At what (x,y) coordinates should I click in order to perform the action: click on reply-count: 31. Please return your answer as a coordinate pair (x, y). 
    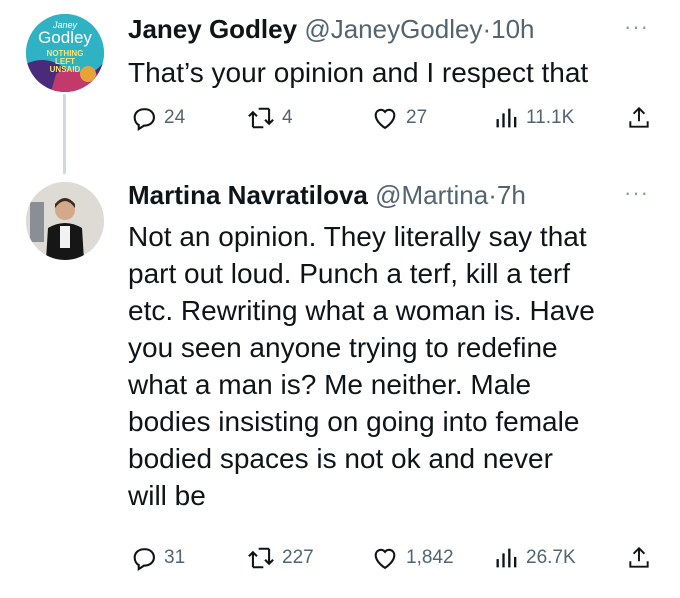
    Looking at the image, I should click on (175, 557).